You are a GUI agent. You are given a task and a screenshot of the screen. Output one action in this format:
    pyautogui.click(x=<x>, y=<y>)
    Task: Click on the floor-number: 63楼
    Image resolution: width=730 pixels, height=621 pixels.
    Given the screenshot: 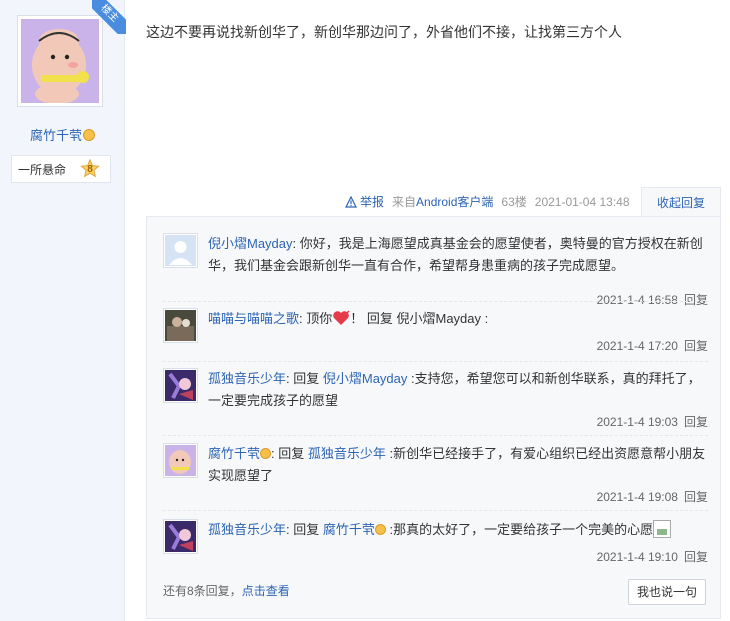 What is the action you would take?
    pyautogui.click(x=514, y=202)
    